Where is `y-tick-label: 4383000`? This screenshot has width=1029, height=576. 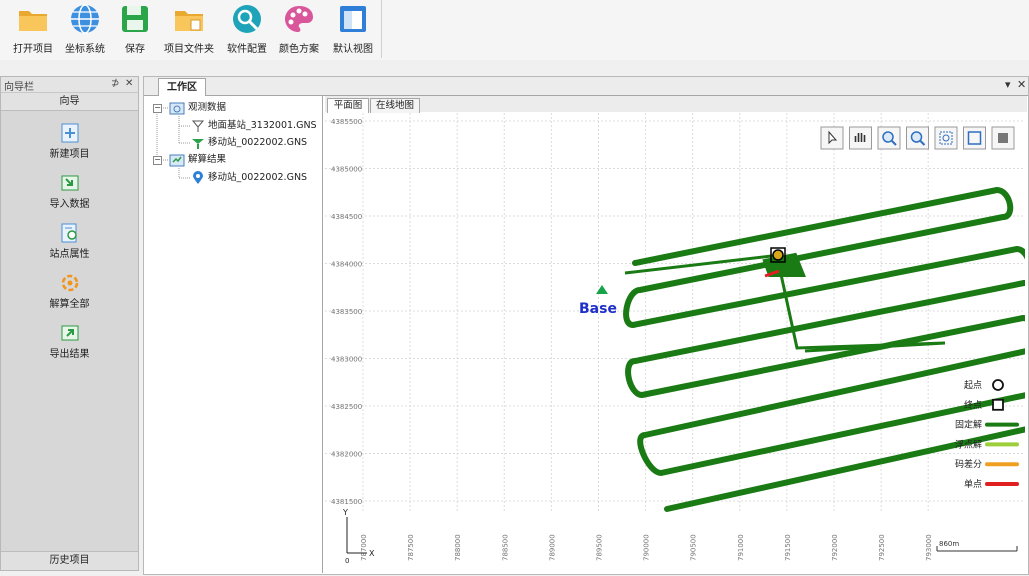
y-tick-label: 4383000 is located at coordinates (346, 360).